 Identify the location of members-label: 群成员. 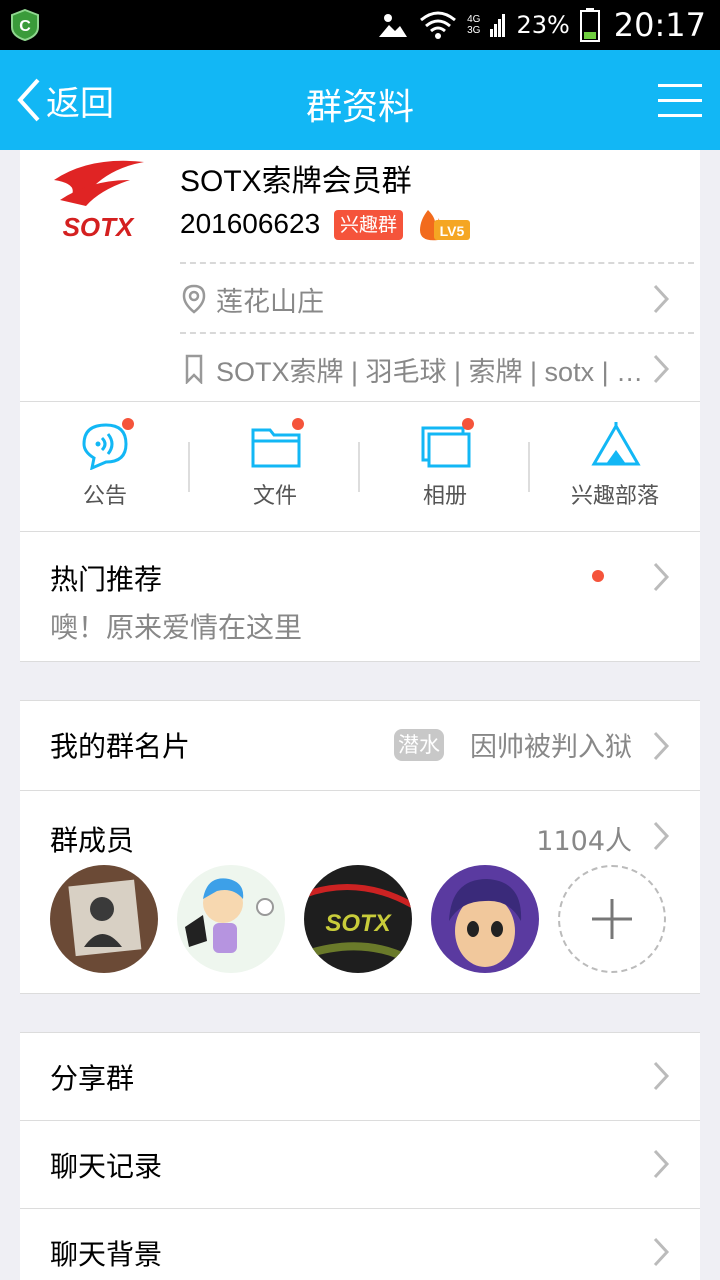
(92, 840).